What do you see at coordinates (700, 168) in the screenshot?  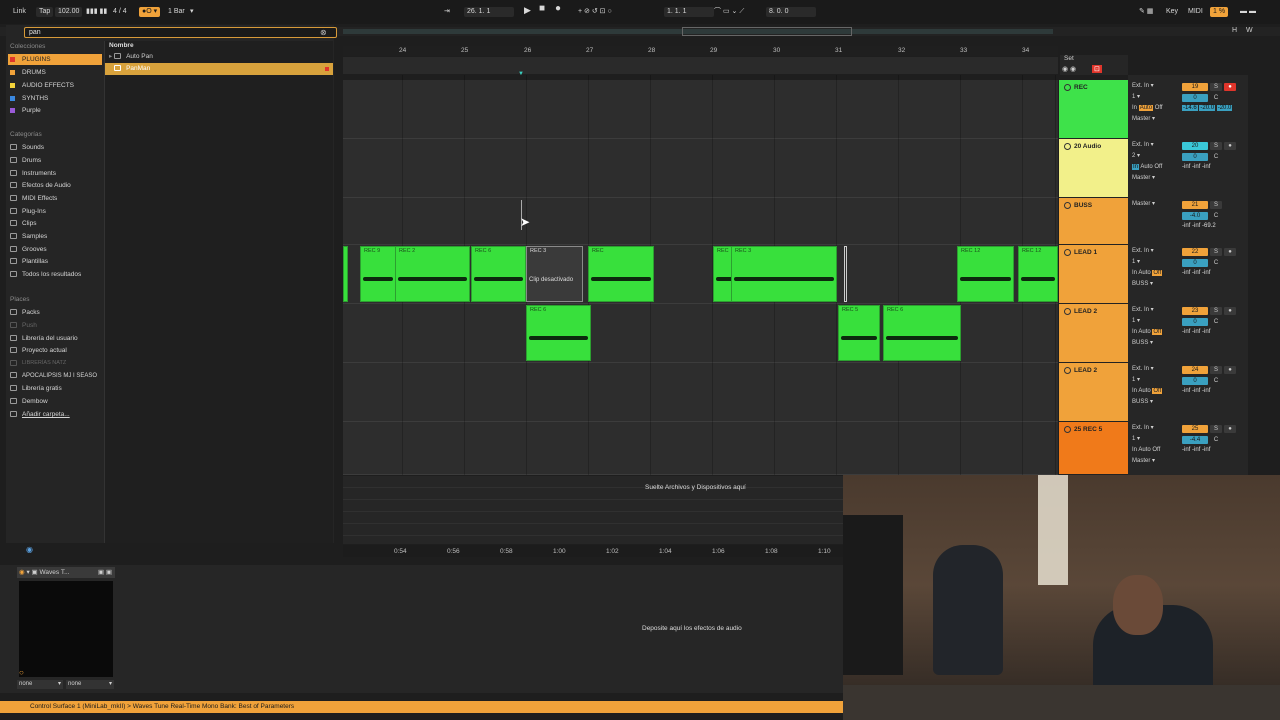 I see `lane-20-audio` at bounding box center [700, 168].